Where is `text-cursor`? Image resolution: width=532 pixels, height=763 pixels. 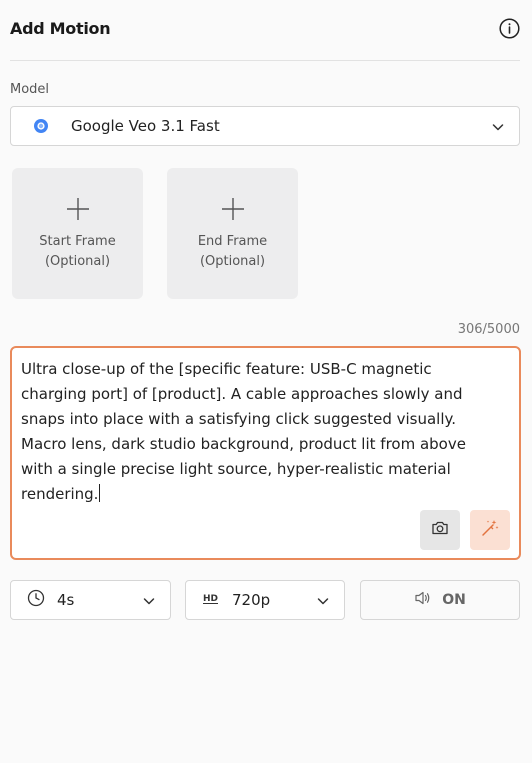
text-cursor is located at coordinates (100, 493).